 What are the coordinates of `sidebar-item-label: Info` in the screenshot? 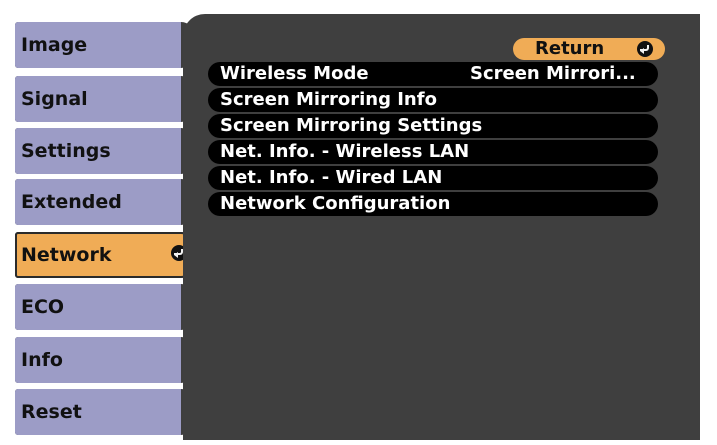 It's located at (98, 360).